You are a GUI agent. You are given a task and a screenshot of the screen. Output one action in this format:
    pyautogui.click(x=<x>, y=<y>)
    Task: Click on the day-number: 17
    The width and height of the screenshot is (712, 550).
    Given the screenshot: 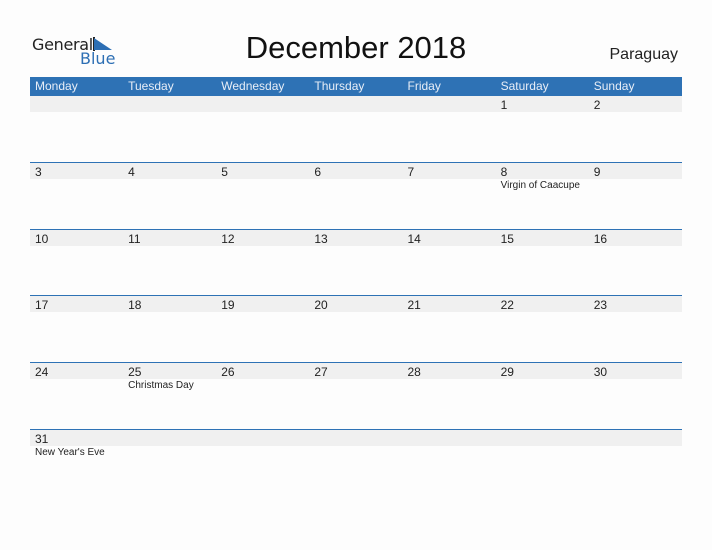 What is the action you would take?
    pyautogui.click(x=42, y=305)
    